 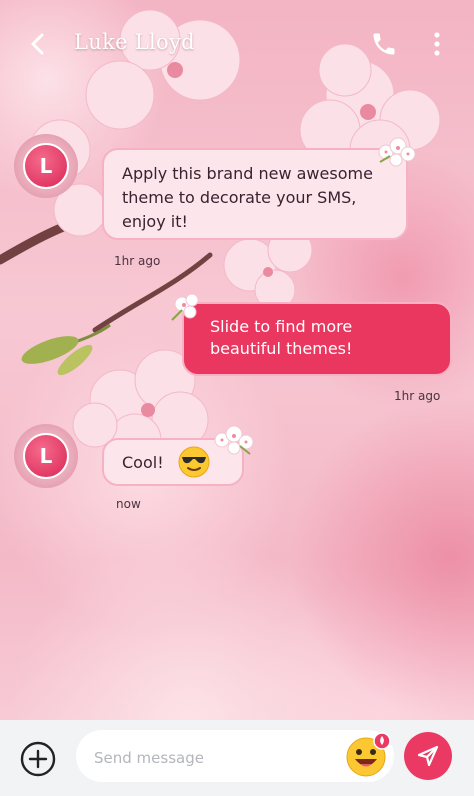 What do you see at coordinates (437, 44) in the screenshot?
I see `more-vertical-icon` at bounding box center [437, 44].